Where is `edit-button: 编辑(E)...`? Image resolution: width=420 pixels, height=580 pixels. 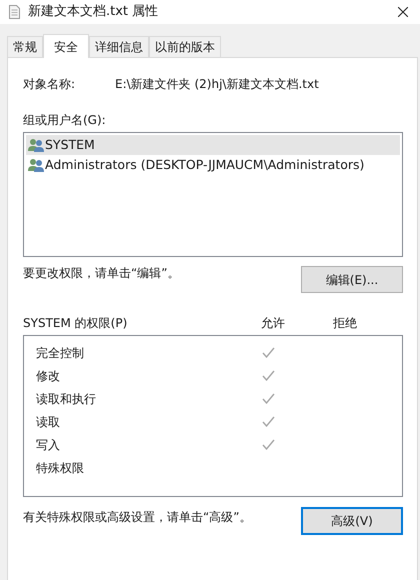
edit-button: 编辑(E)... is located at coordinates (352, 279).